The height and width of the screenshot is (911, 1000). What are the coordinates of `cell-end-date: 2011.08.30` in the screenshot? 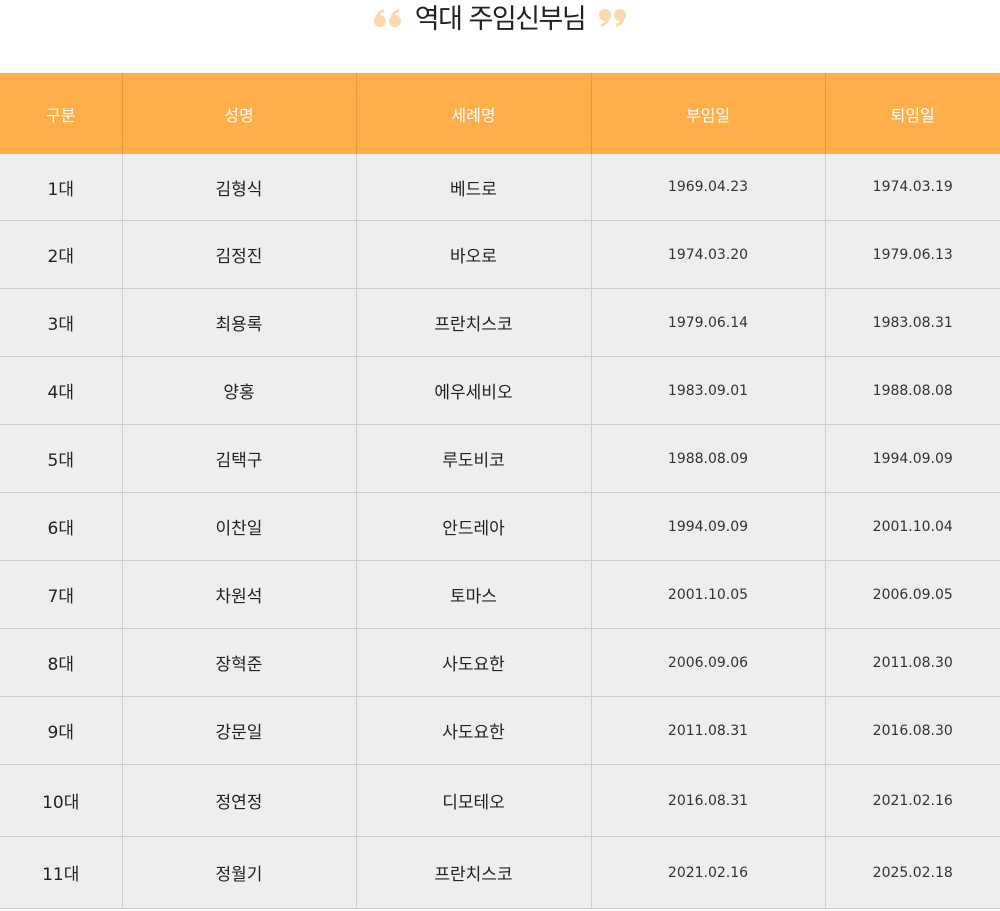 It's located at (912, 662).